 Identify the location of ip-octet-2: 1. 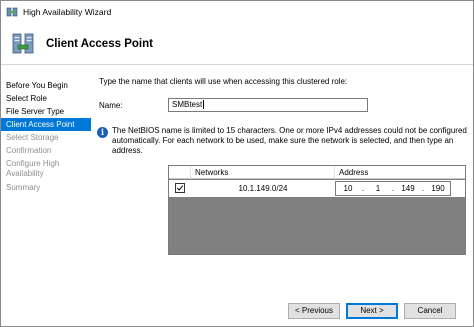
(378, 188).